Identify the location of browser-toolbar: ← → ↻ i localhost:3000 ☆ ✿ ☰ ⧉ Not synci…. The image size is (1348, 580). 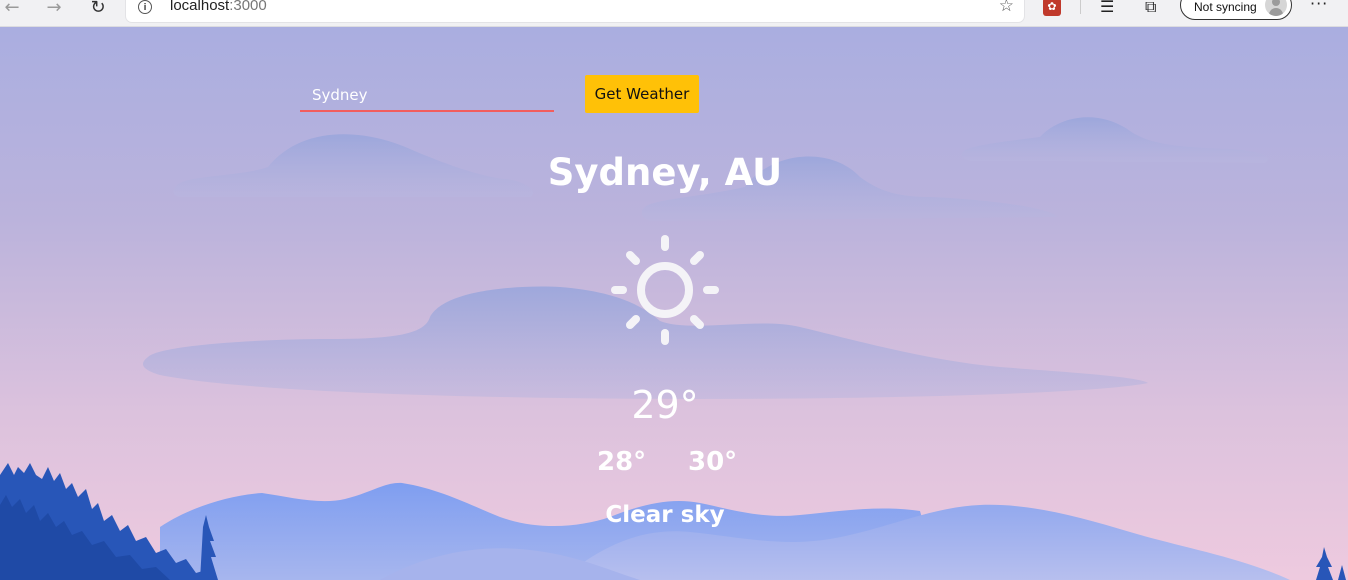
(674, 13).